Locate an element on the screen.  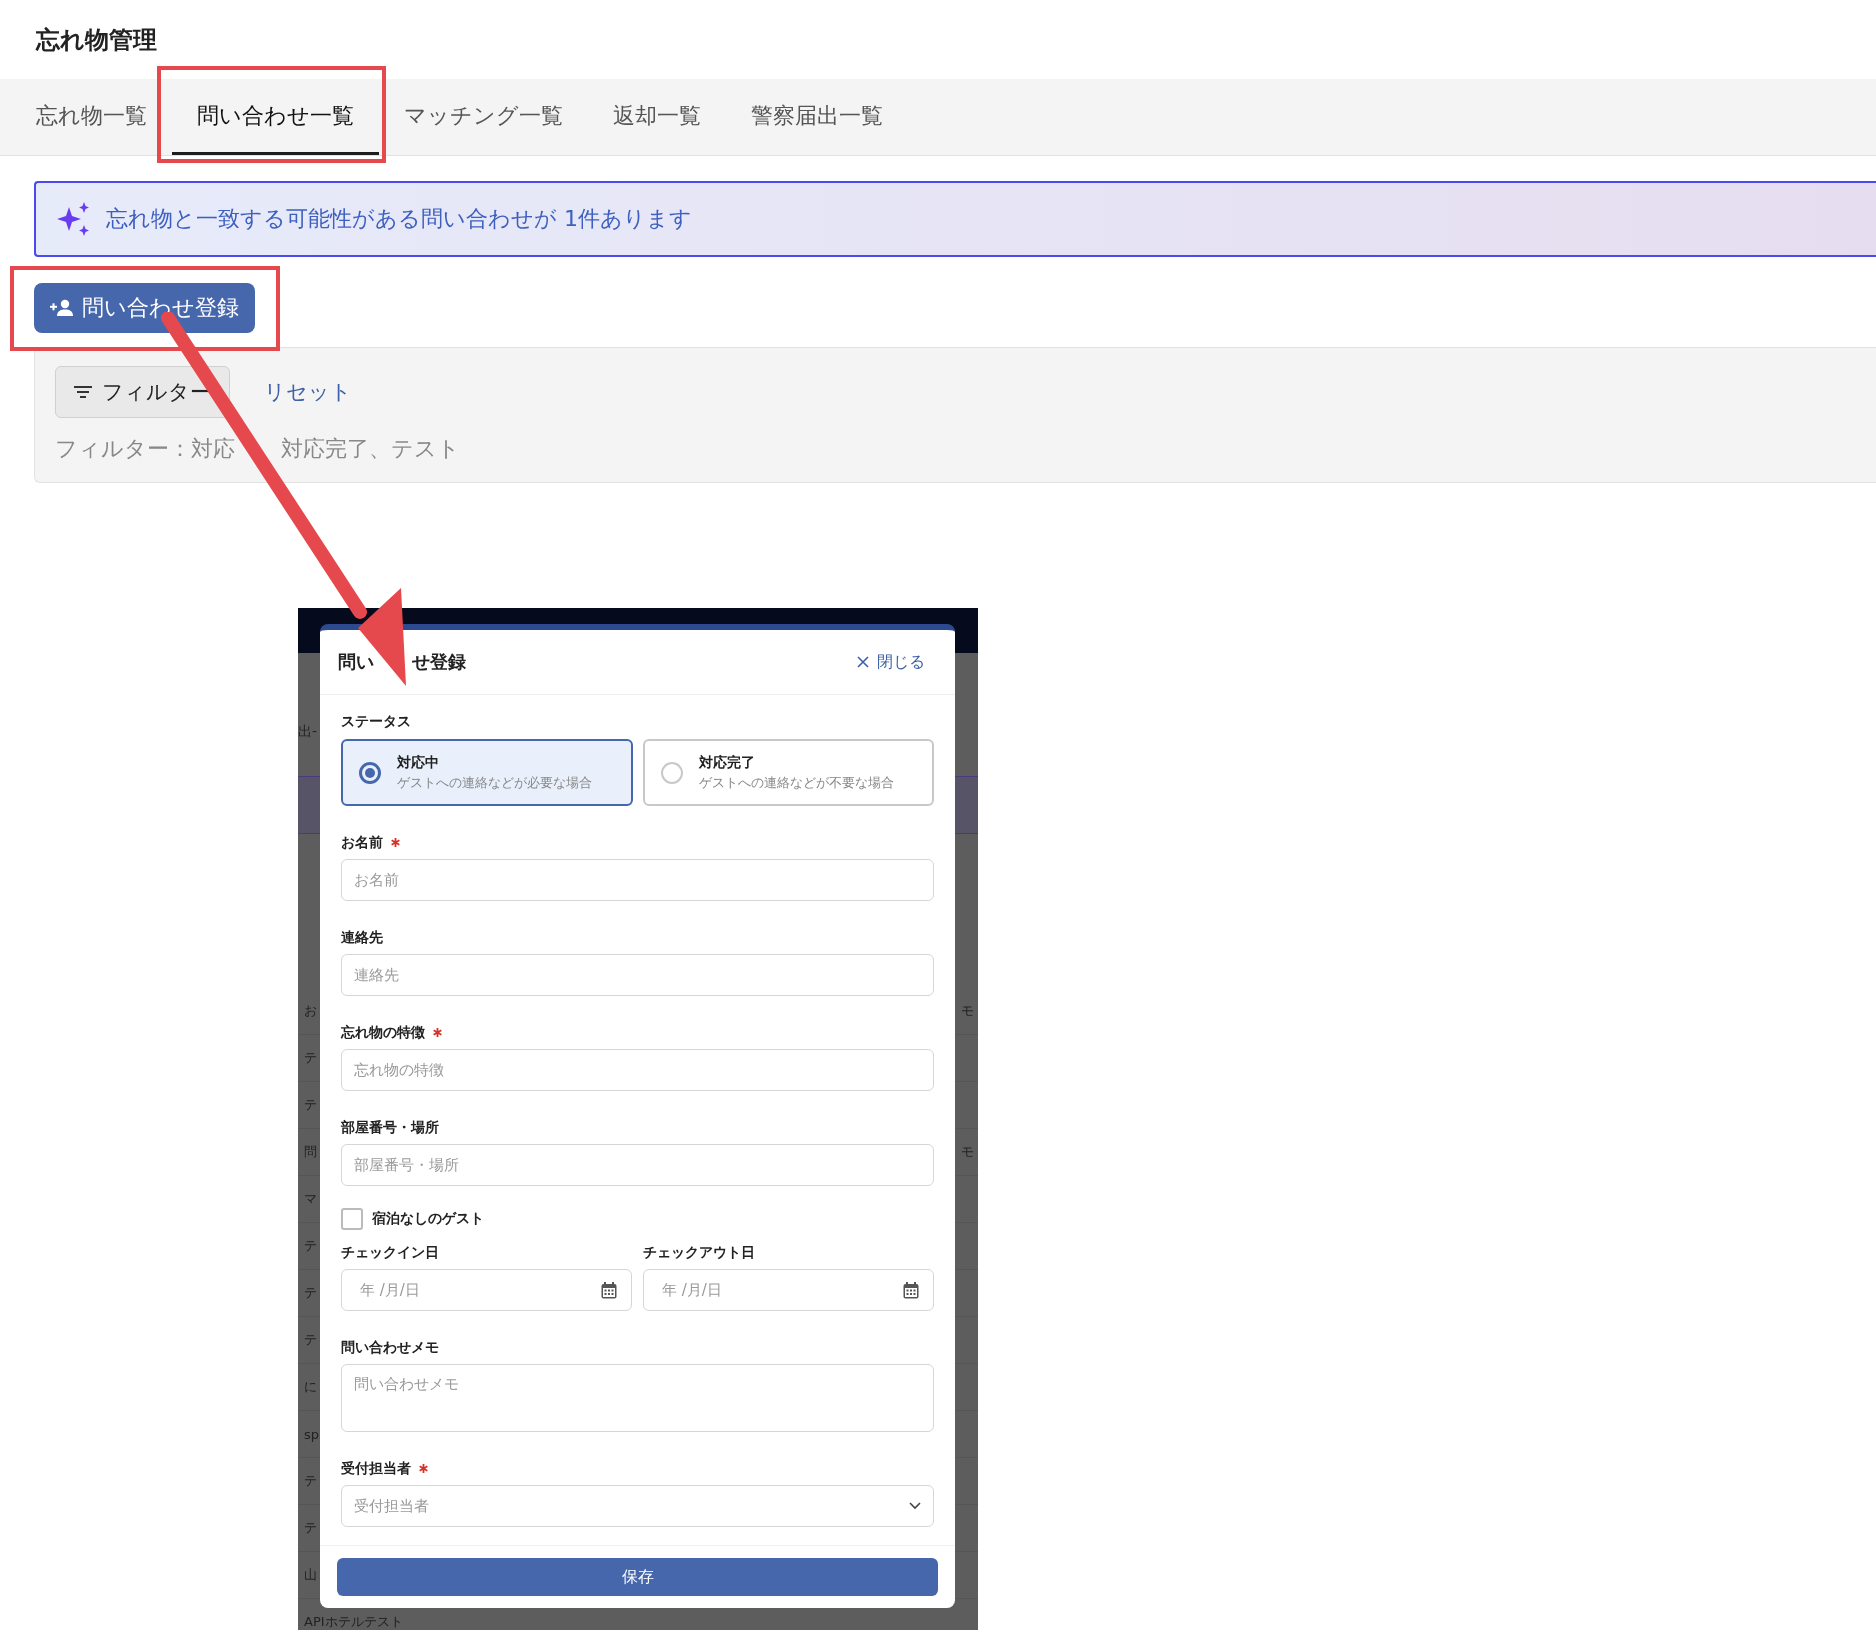
field-label: お名前 is located at coordinates (362, 842).